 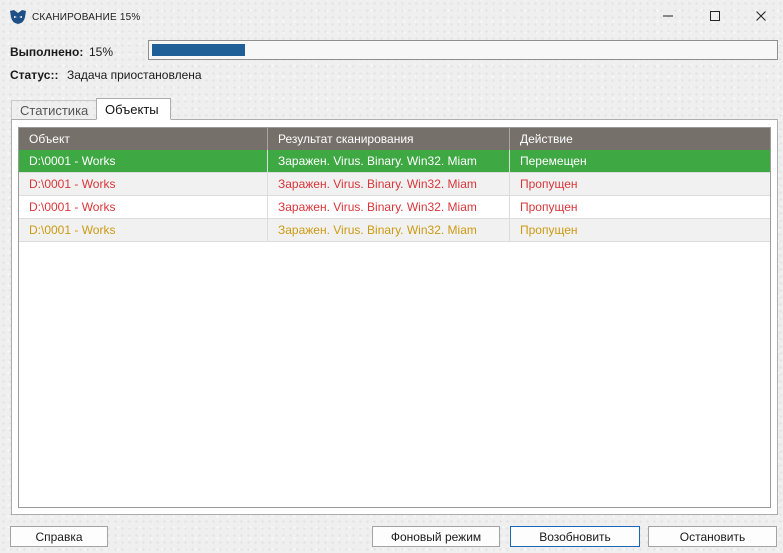 I want to click on minimize-button, so click(x=668, y=16).